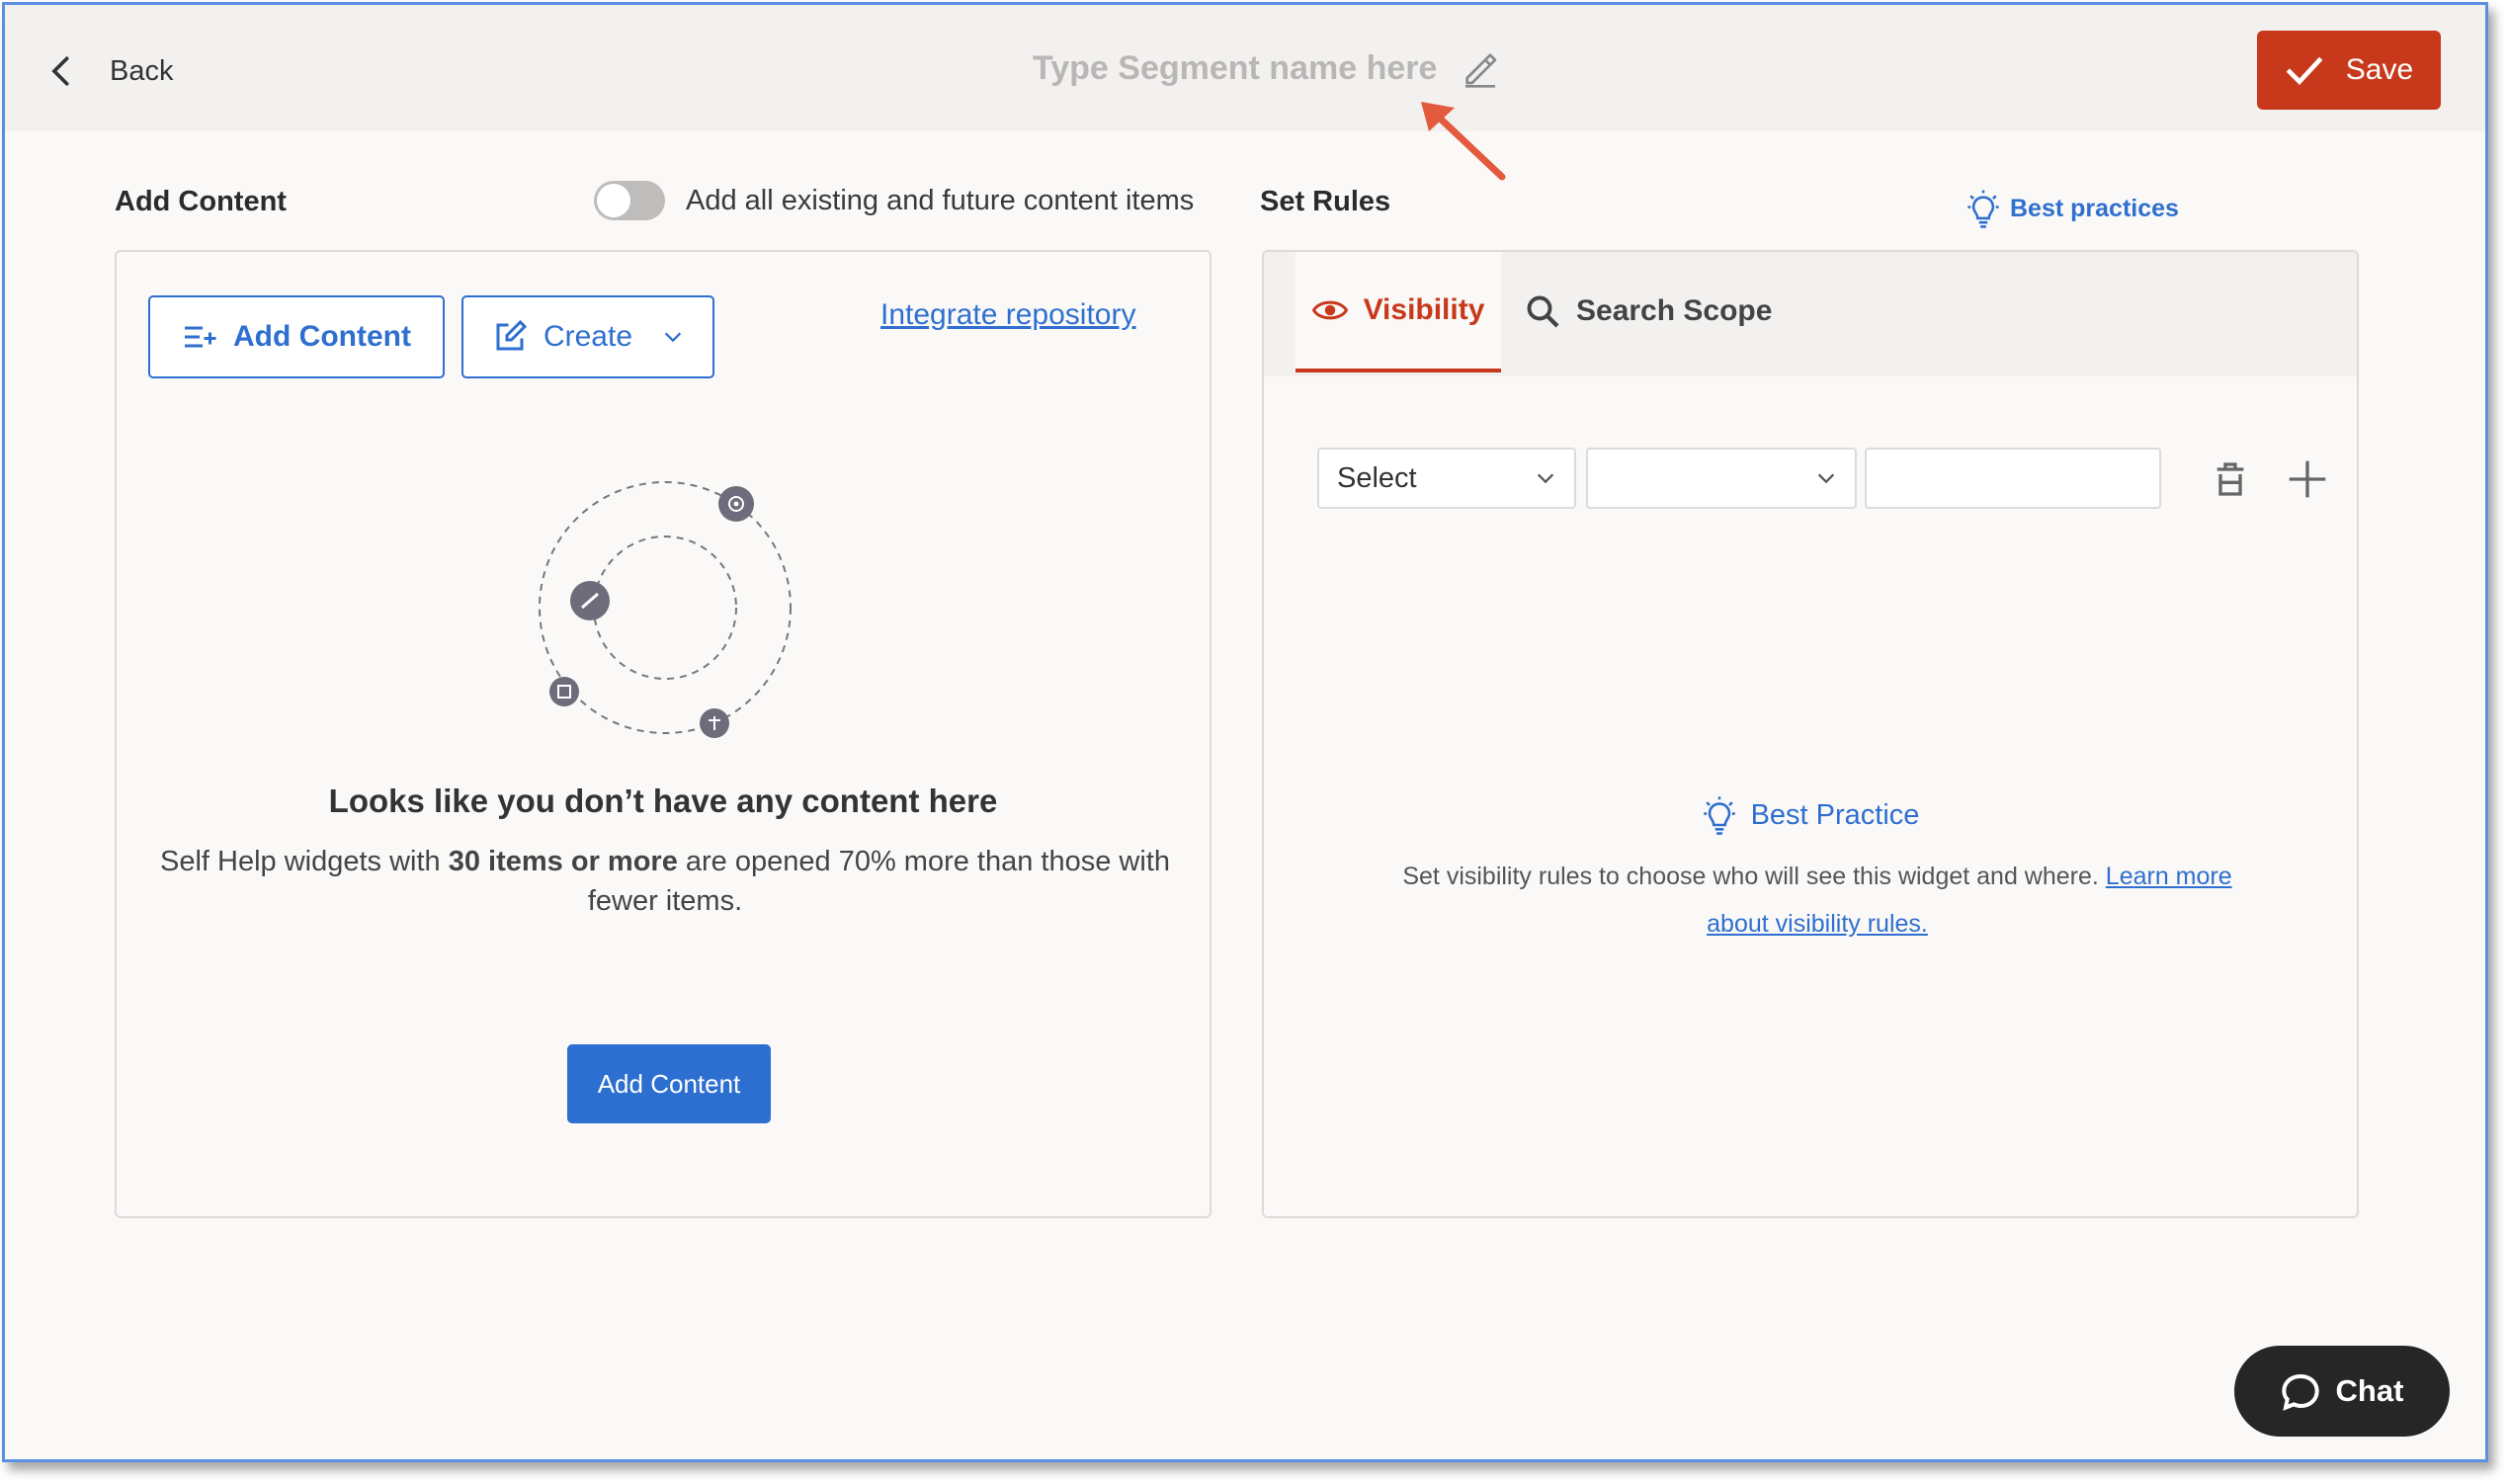 The image size is (2508, 1484). What do you see at coordinates (1480, 68) in the screenshot?
I see `pencil-icon` at bounding box center [1480, 68].